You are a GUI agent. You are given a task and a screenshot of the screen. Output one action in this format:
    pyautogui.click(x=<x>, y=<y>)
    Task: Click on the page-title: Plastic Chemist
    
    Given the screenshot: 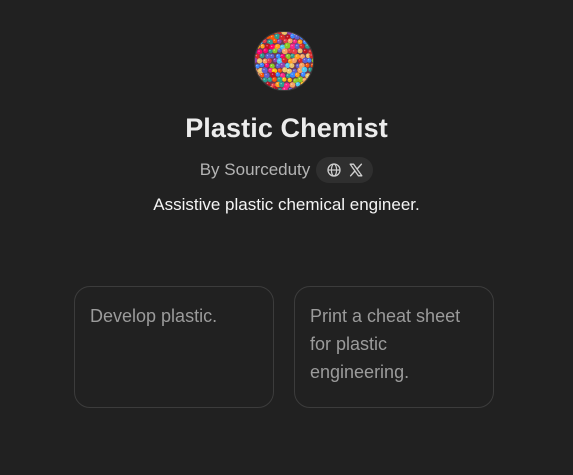 What is the action you would take?
    pyautogui.click(x=286, y=128)
    